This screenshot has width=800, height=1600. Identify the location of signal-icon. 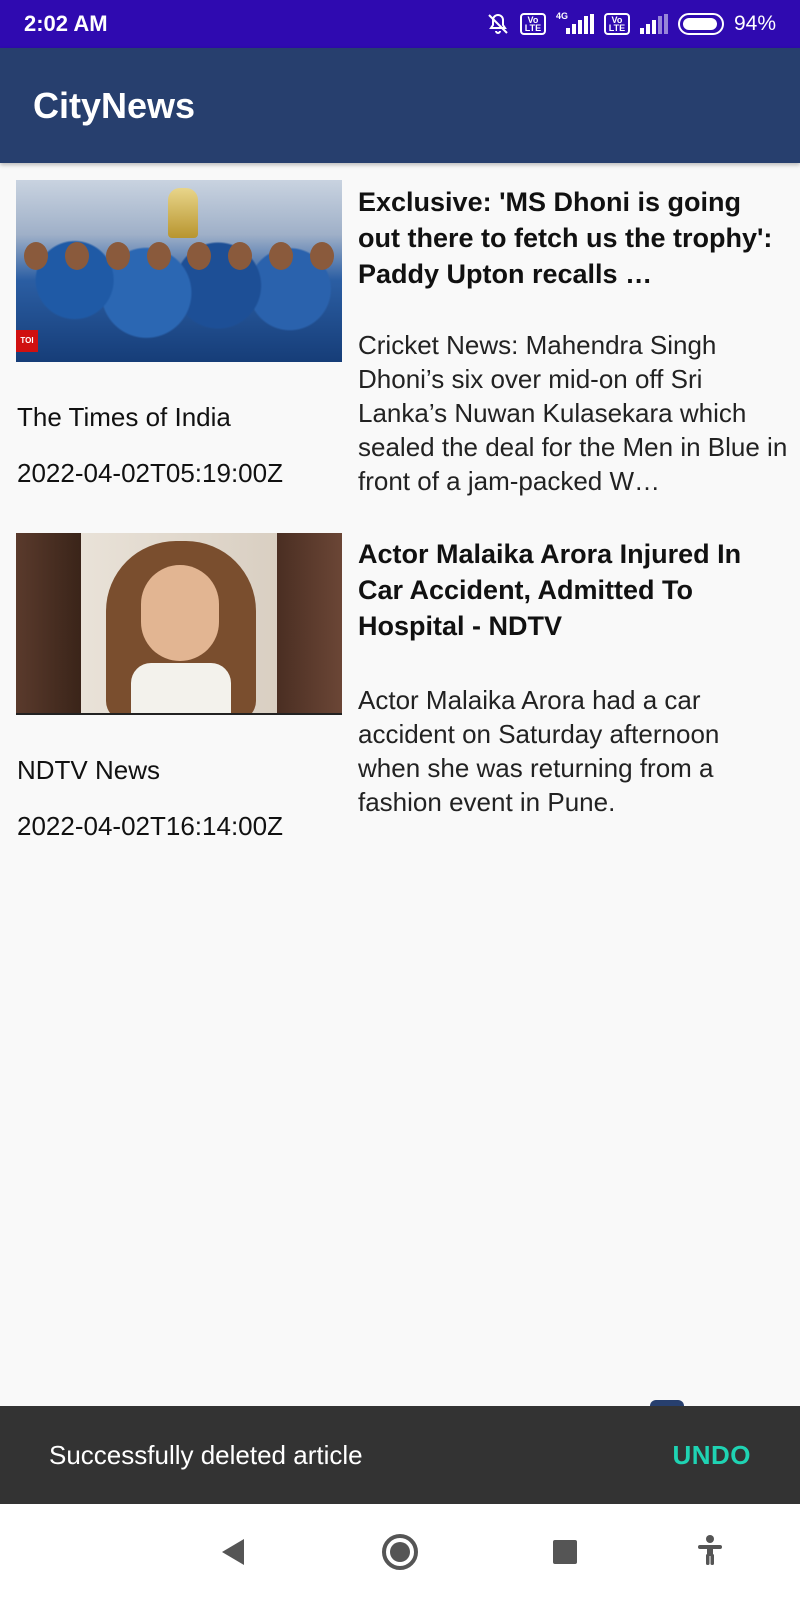
(653, 24).